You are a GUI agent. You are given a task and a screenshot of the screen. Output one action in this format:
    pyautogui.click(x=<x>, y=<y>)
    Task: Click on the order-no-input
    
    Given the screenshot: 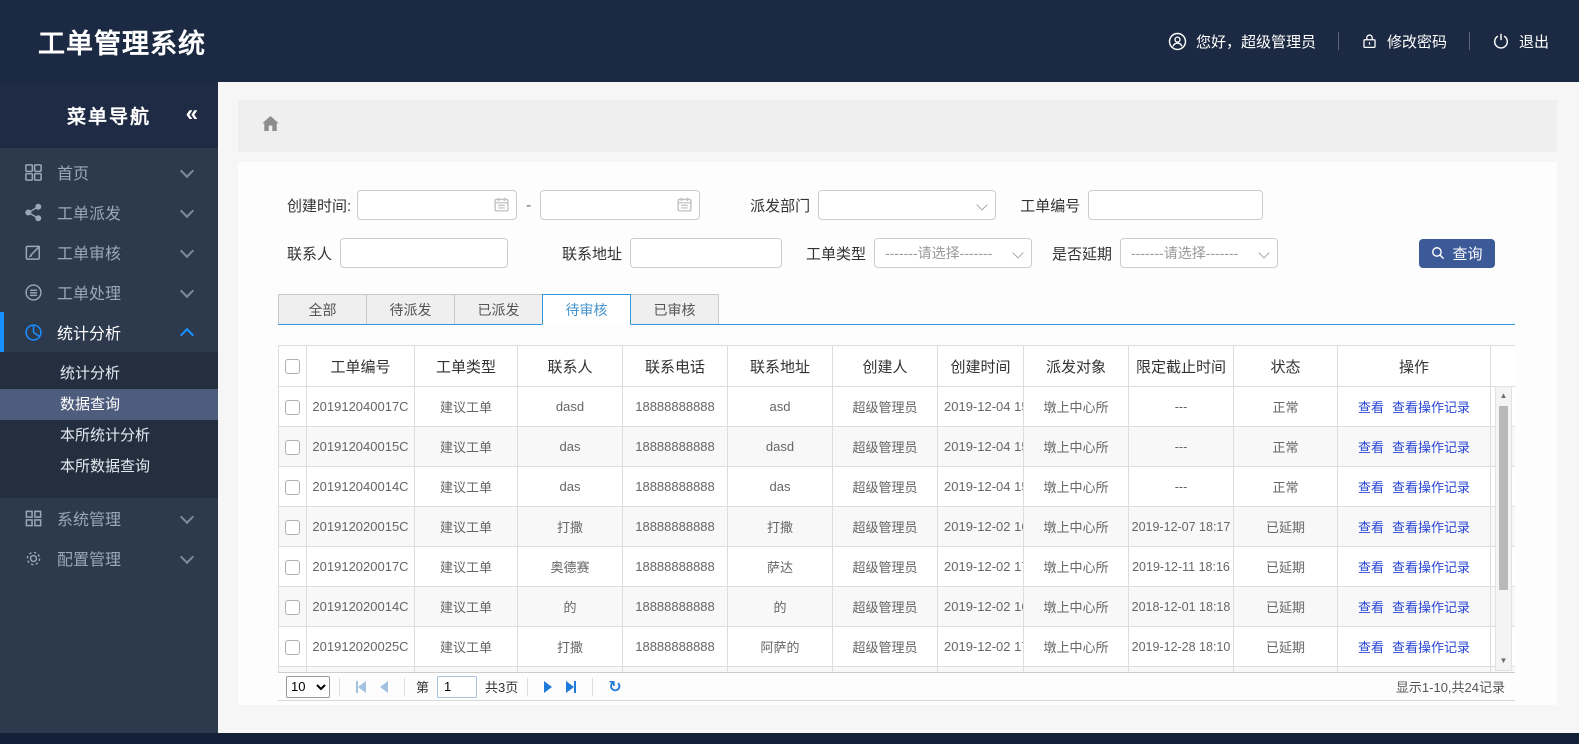 What is the action you would take?
    pyautogui.click(x=1176, y=205)
    